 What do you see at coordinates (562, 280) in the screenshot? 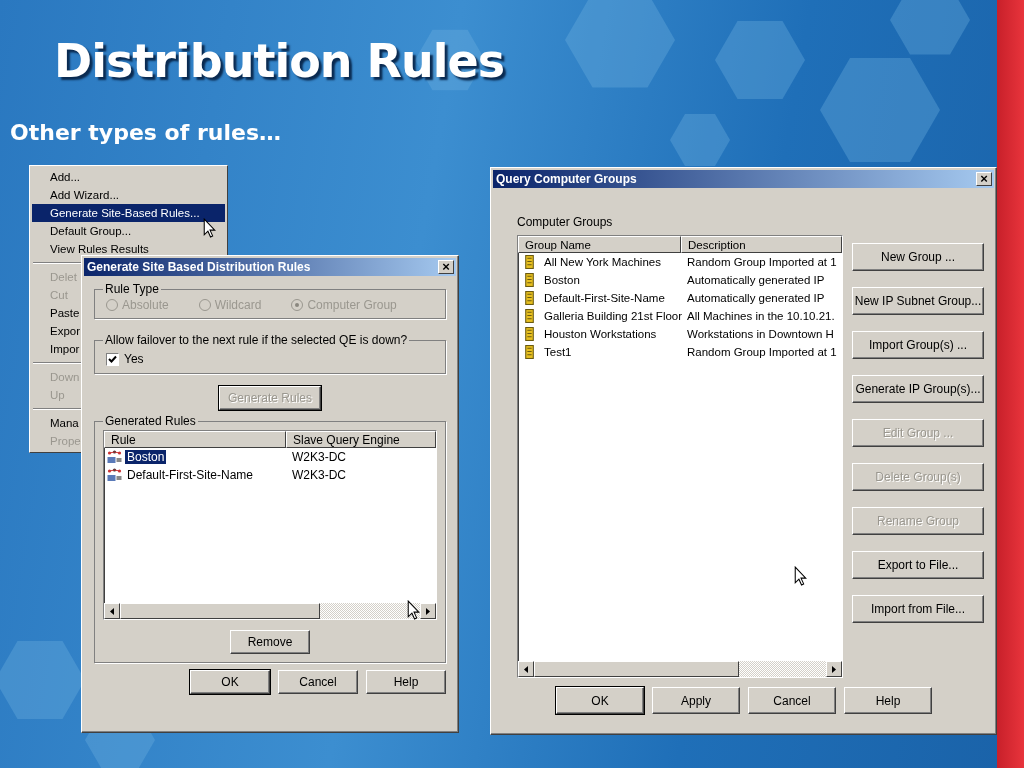
I see `group-name: Boston` at bounding box center [562, 280].